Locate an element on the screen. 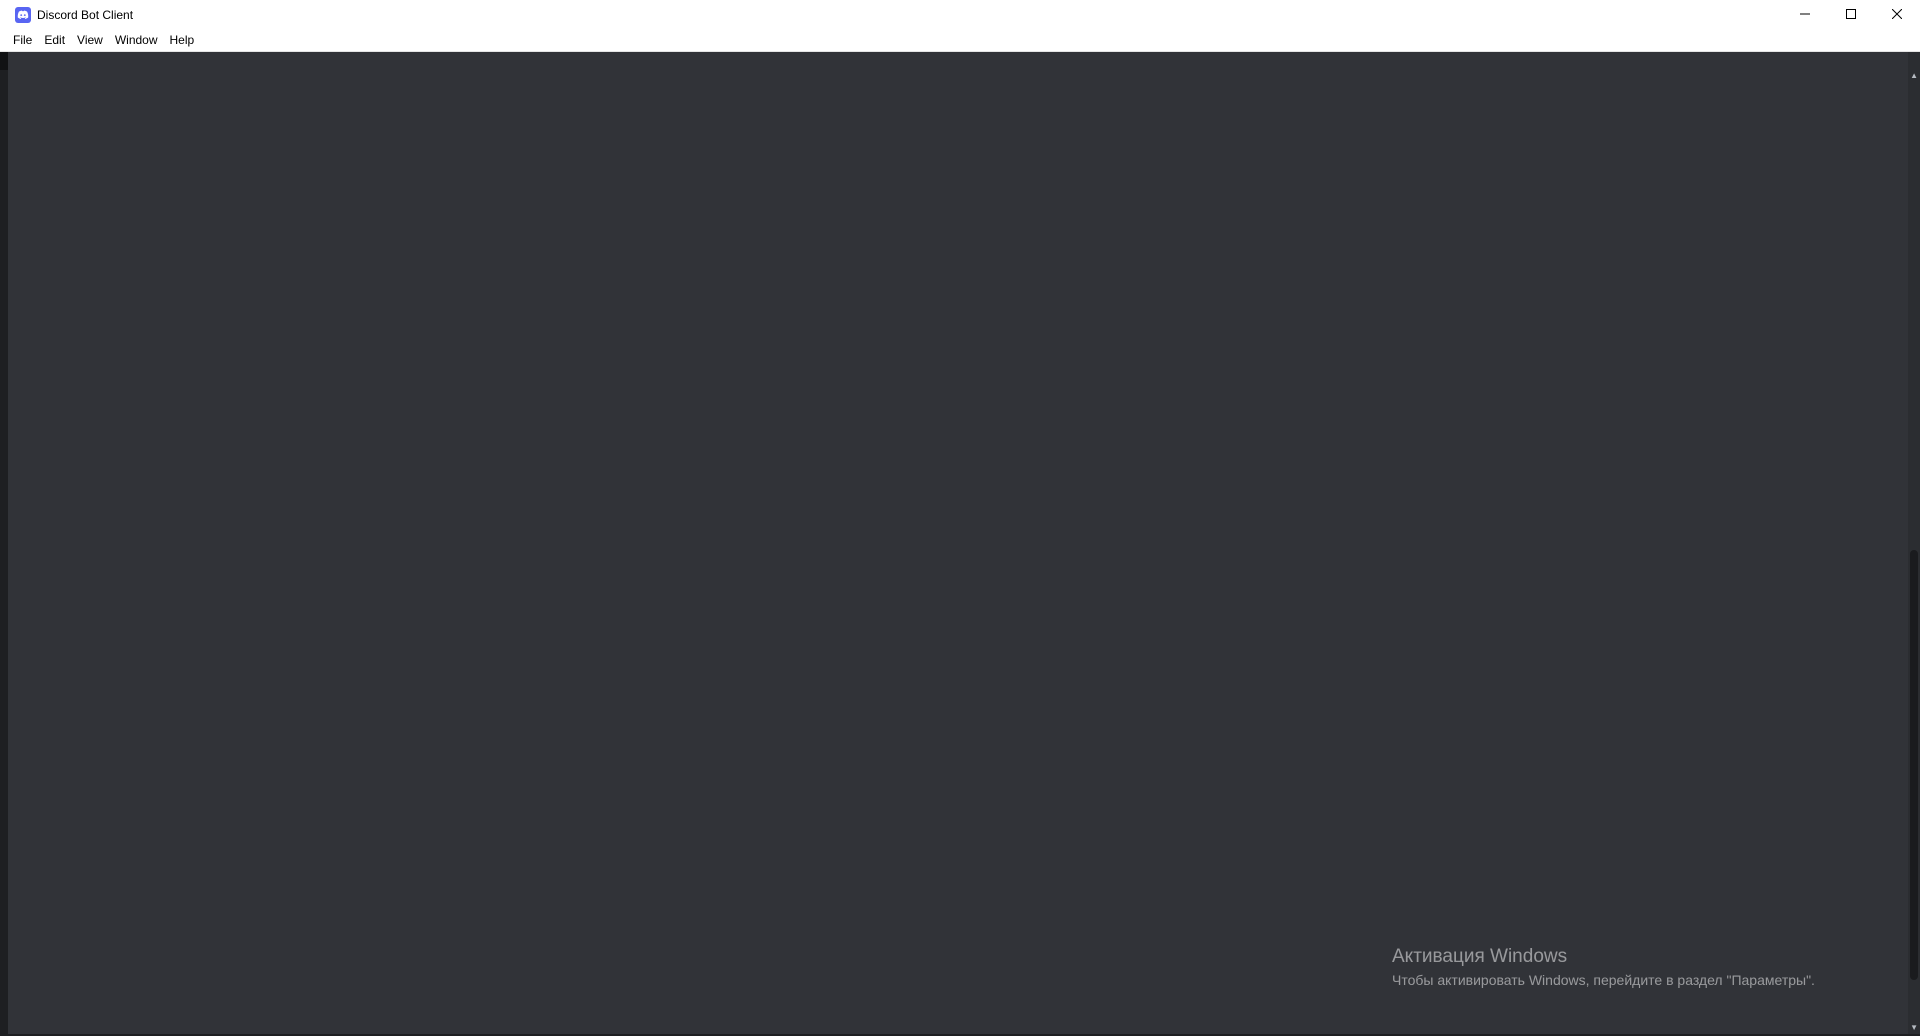 The image size is (1920, 1036). window-controls is located at coordinates (1851, 15).